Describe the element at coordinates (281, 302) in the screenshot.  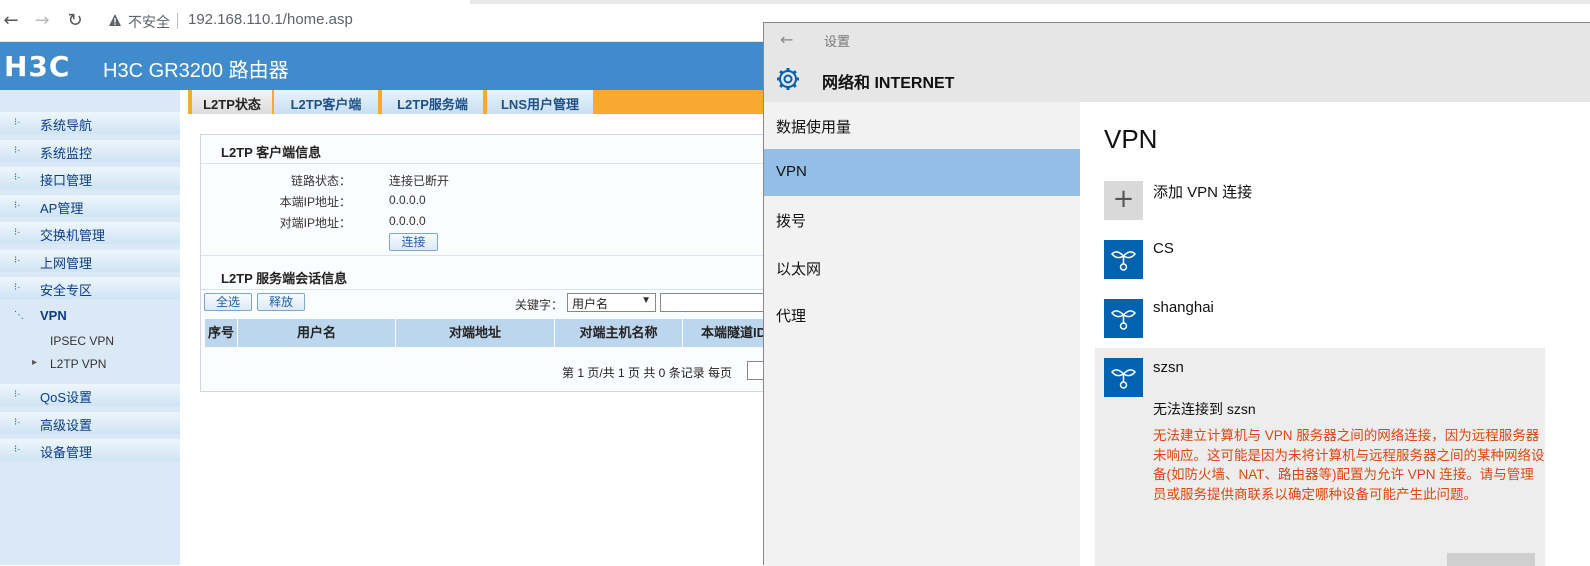
I see `release-button: 释放` at that location.